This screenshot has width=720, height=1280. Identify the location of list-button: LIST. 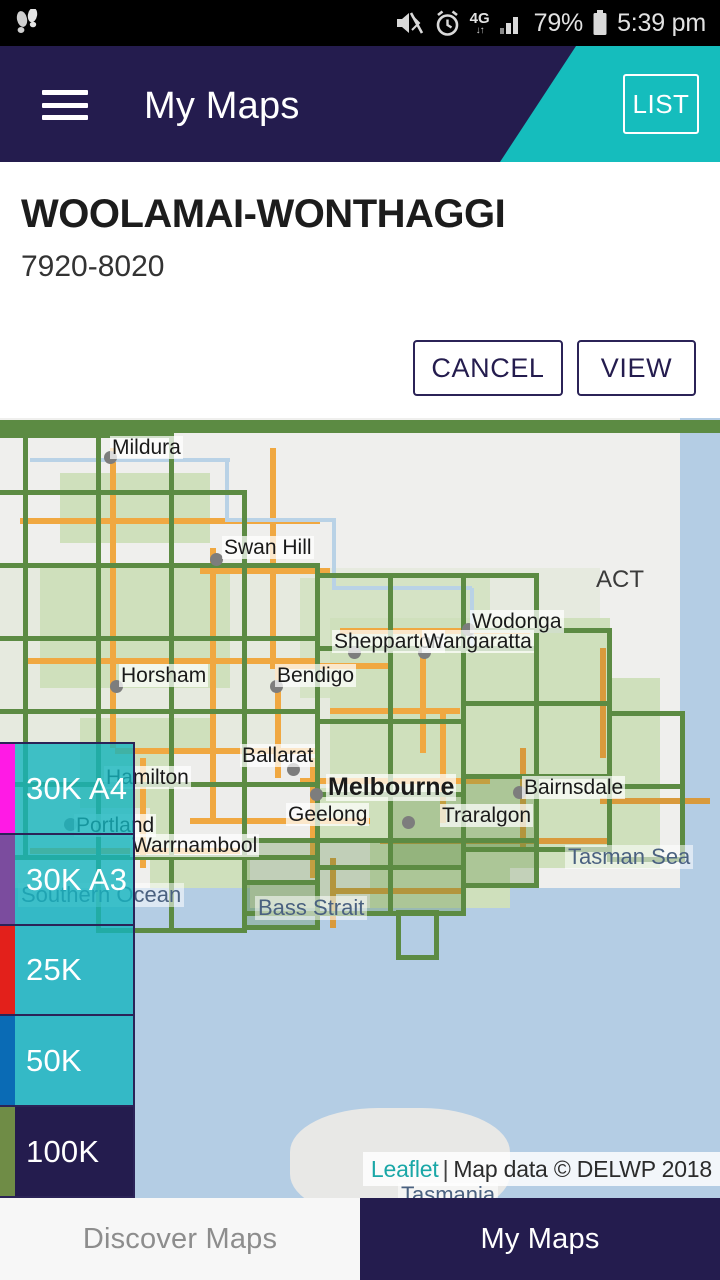
(661, 104).